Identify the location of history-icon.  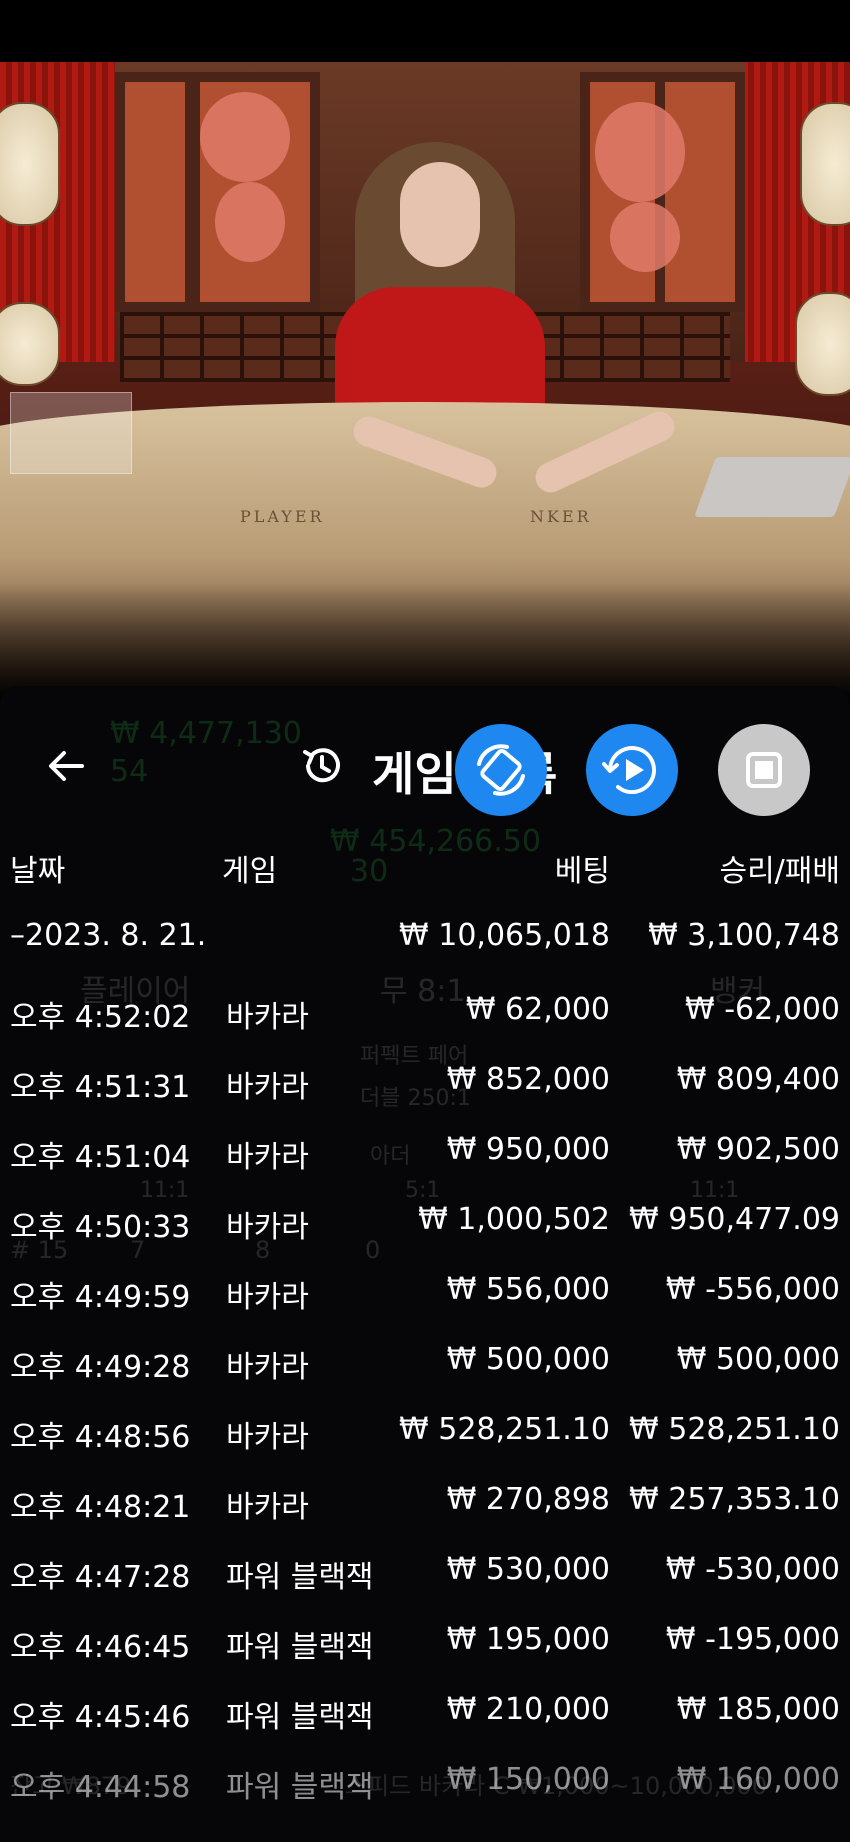
(322, 766).